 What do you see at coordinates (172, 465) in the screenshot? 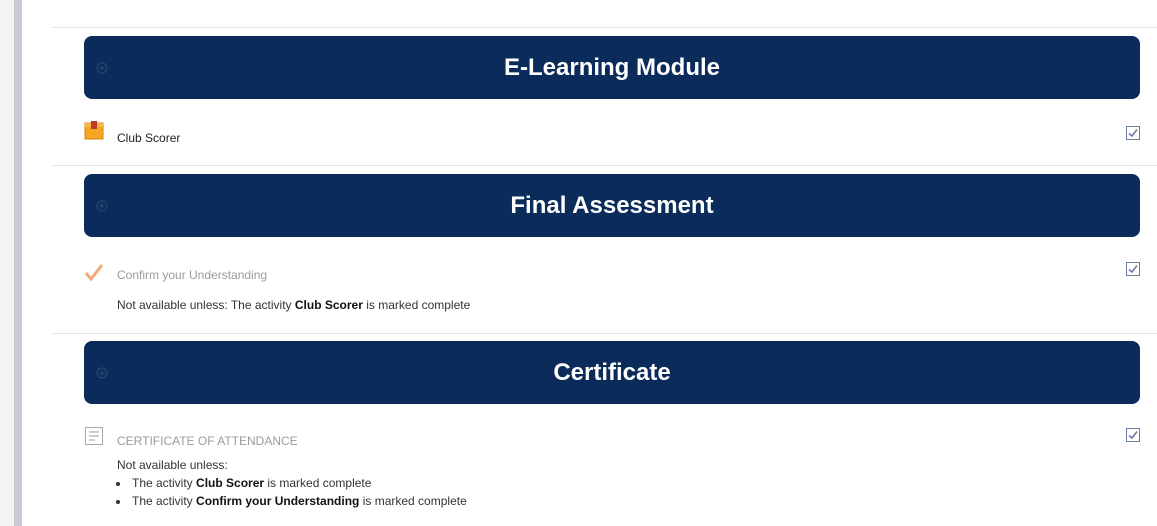
I see `restriction-heading: Not available unless:` at bounding box center [172, 465].